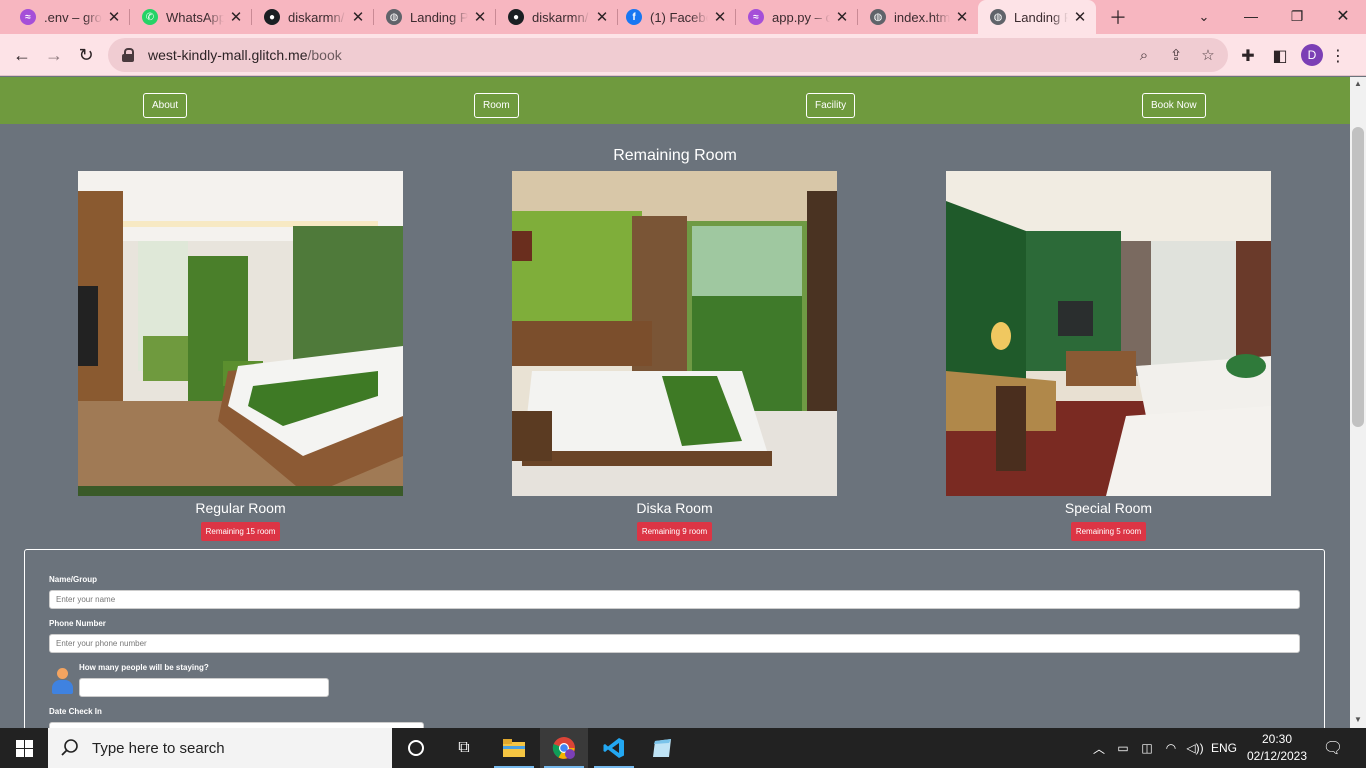  I want to click on profile-avatar: D, so click(1312, 55).